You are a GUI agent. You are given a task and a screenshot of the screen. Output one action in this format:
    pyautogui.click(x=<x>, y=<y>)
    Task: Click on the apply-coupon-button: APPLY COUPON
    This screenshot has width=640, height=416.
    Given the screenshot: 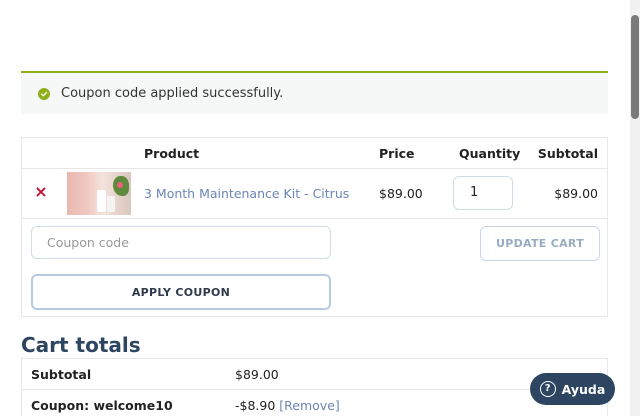 What is the action you would take?
    pyautogui.click(x=181, y=292)
    